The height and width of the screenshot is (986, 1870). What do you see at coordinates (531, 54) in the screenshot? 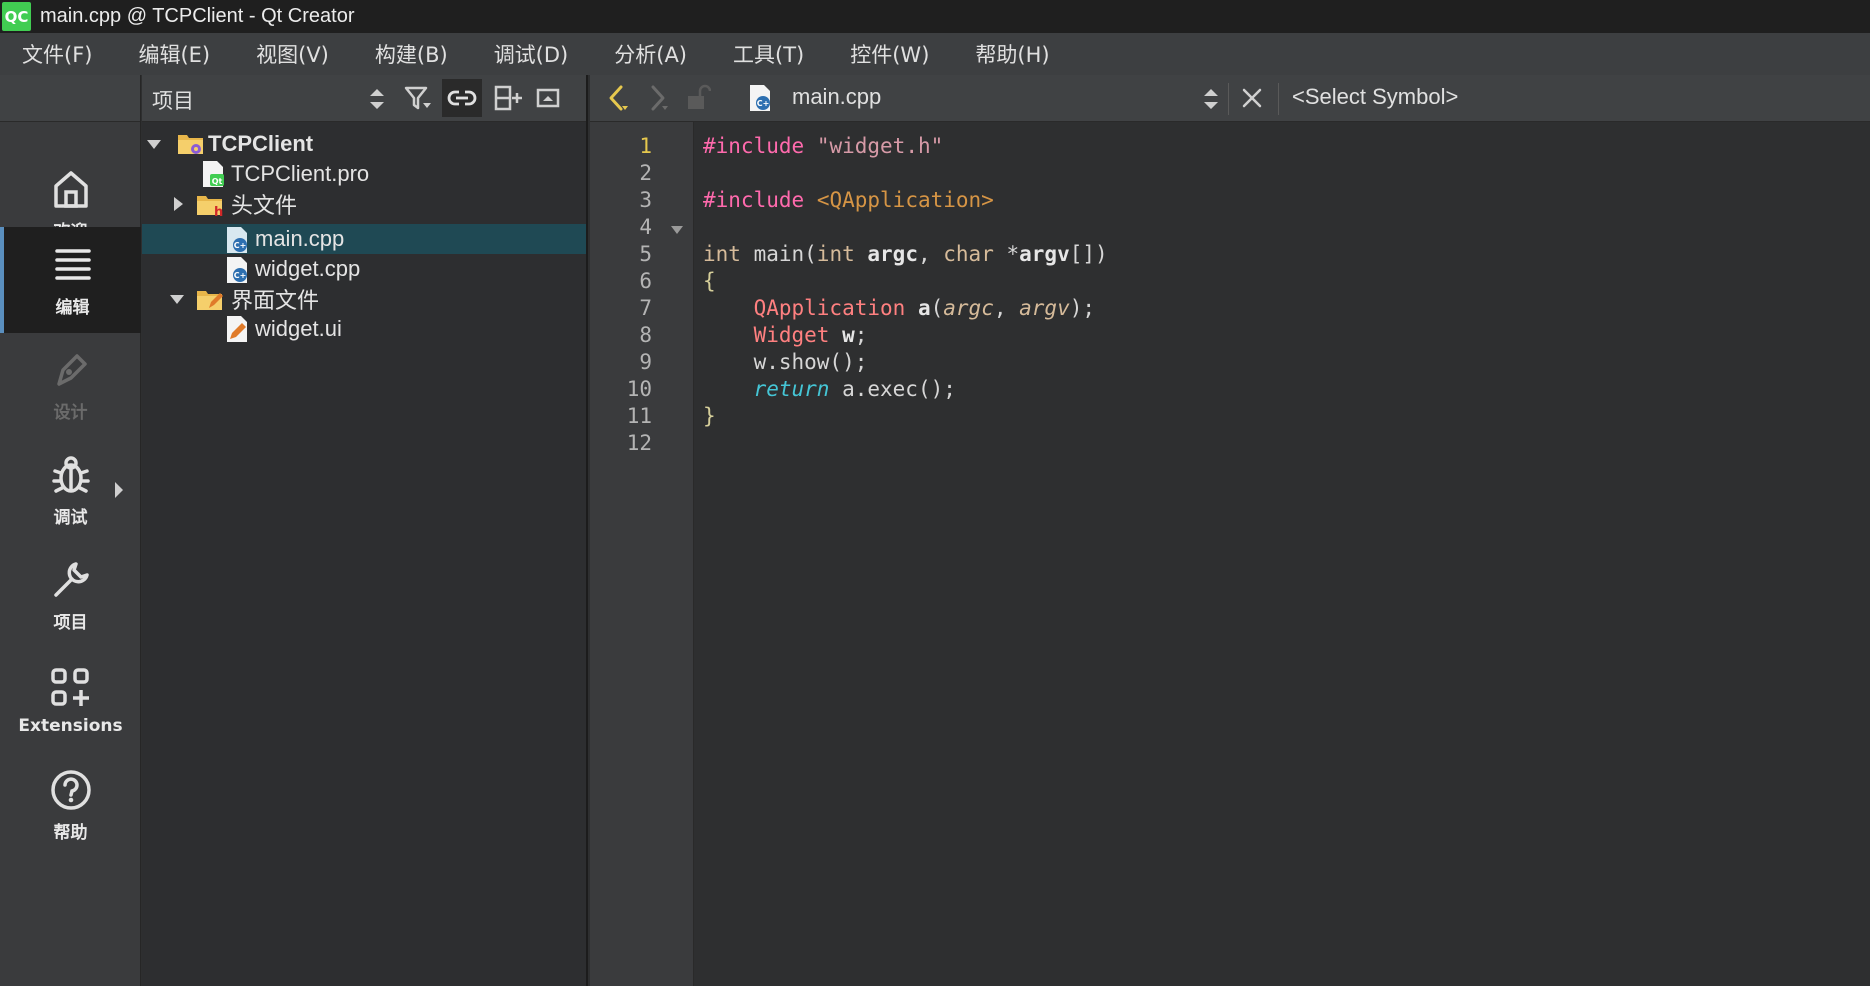
I see `menu-debug: 调试(D)` at bounding box center [531, 54].